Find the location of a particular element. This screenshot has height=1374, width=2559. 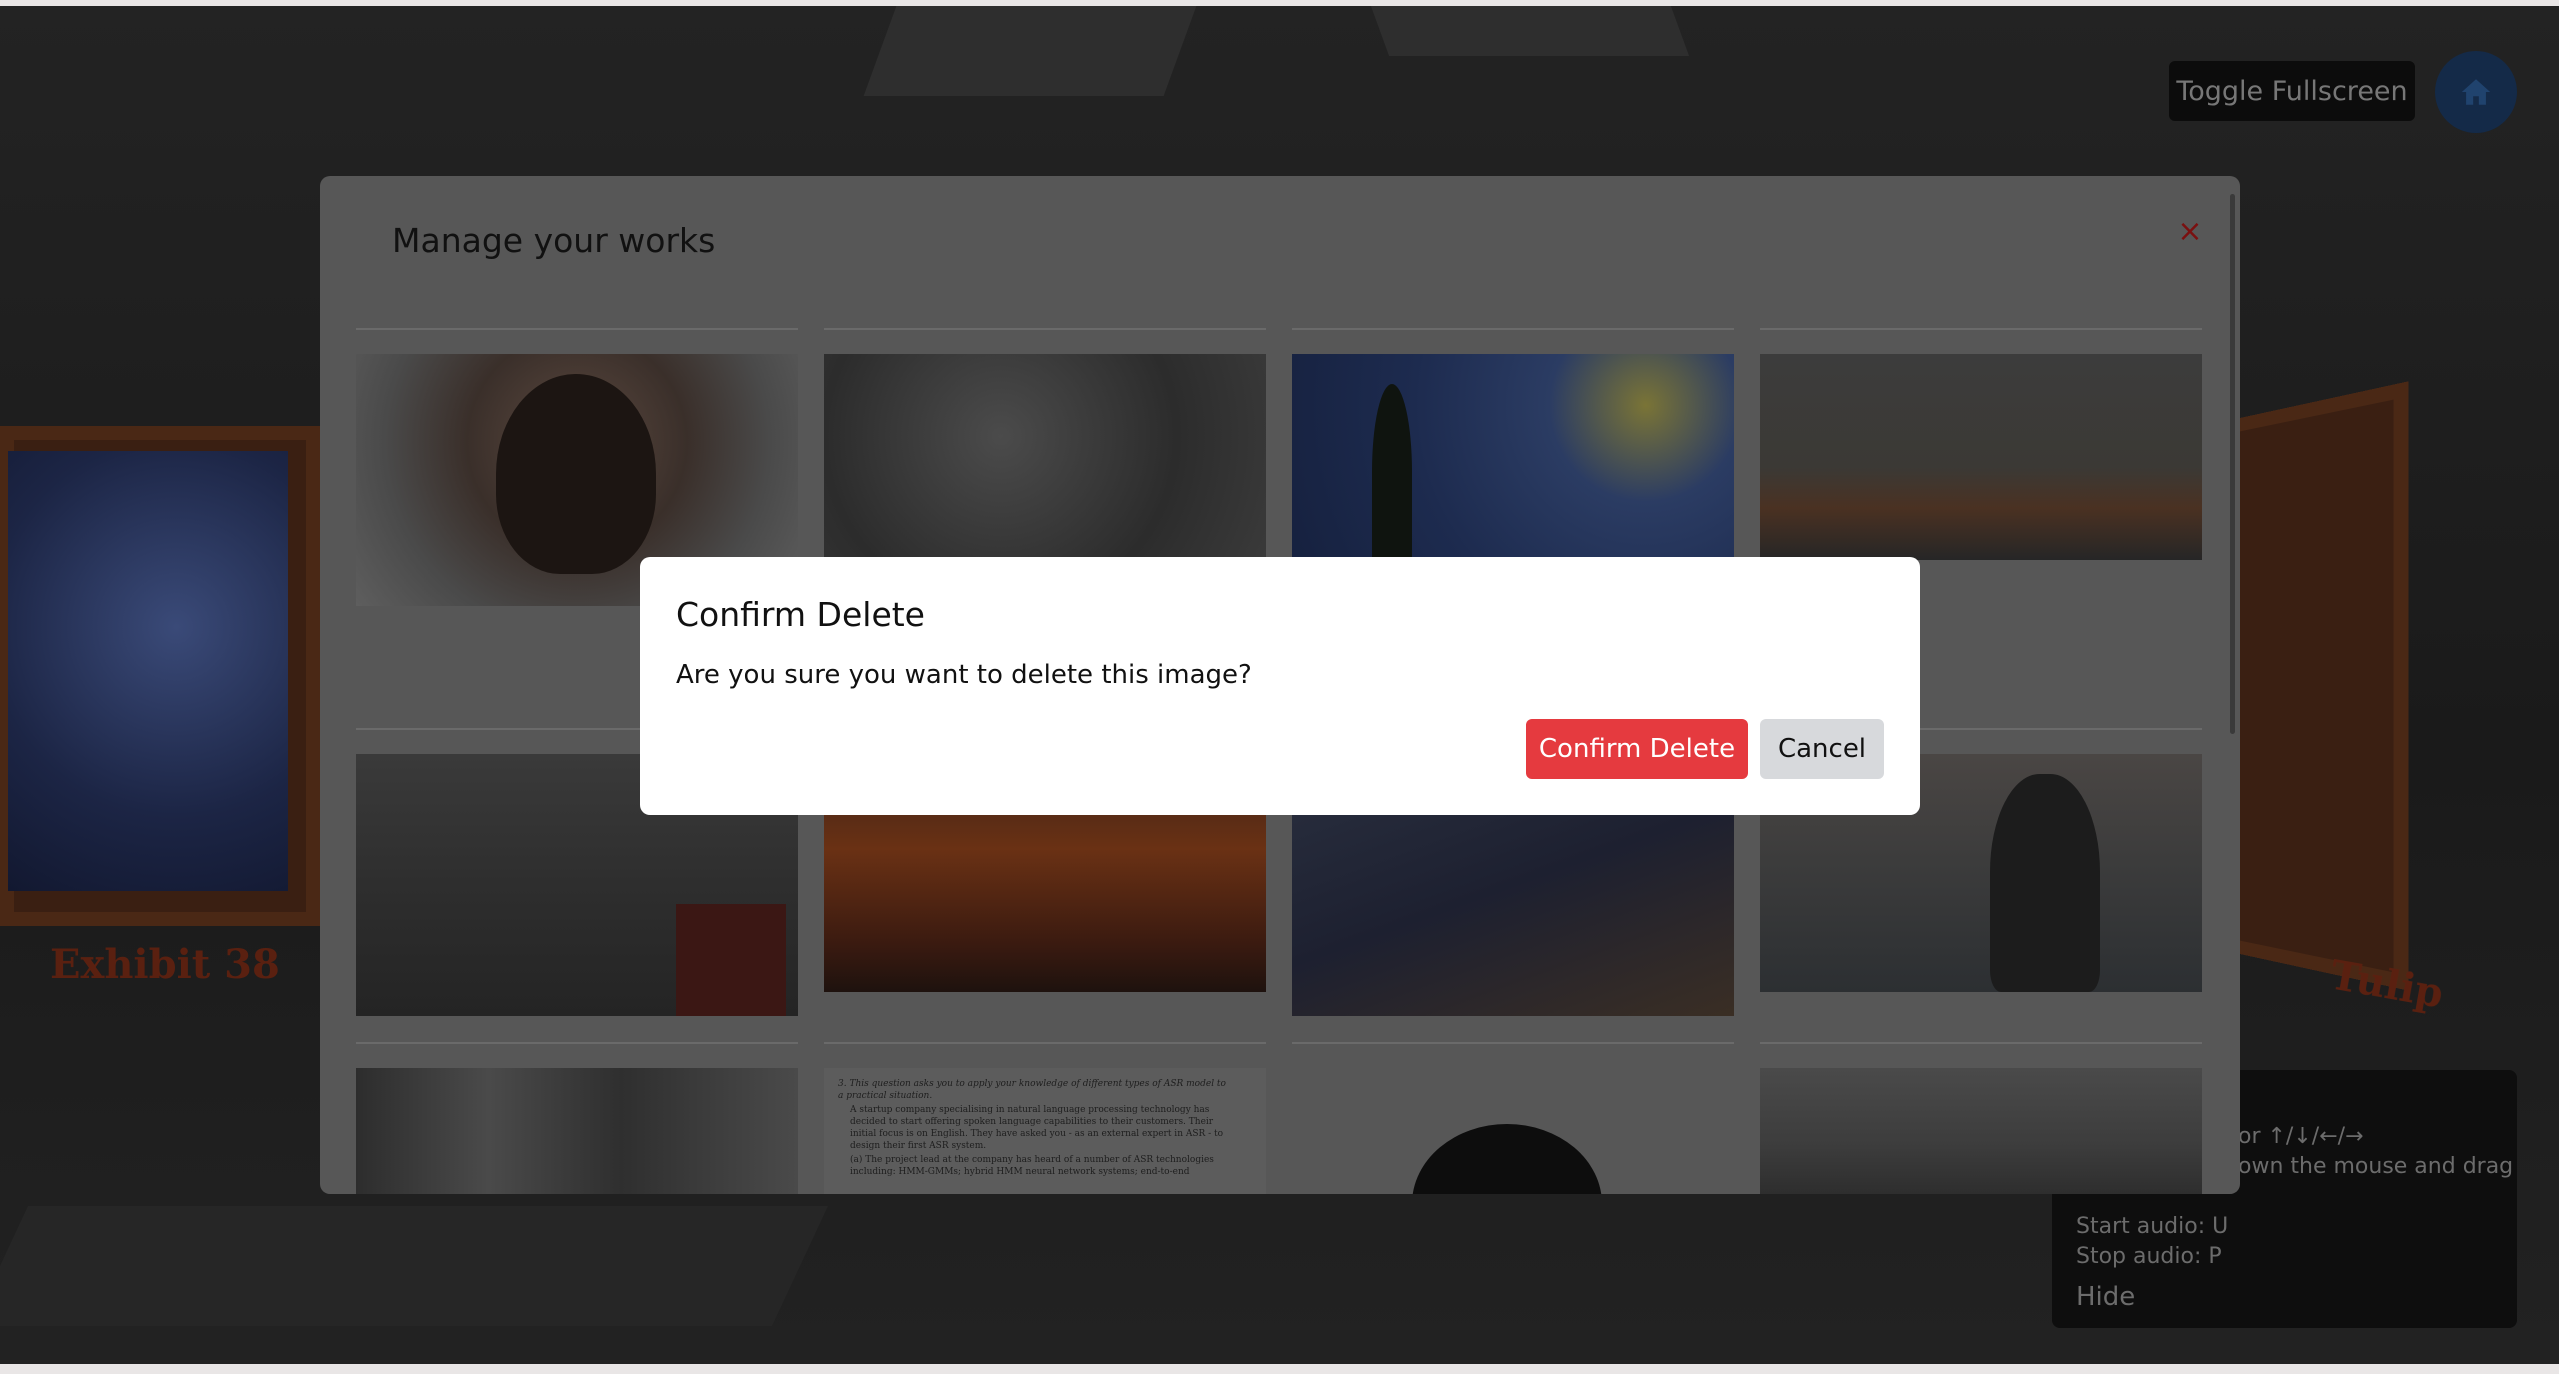

help-line: Stop audio: P is located at coordinates (2149, 1256).